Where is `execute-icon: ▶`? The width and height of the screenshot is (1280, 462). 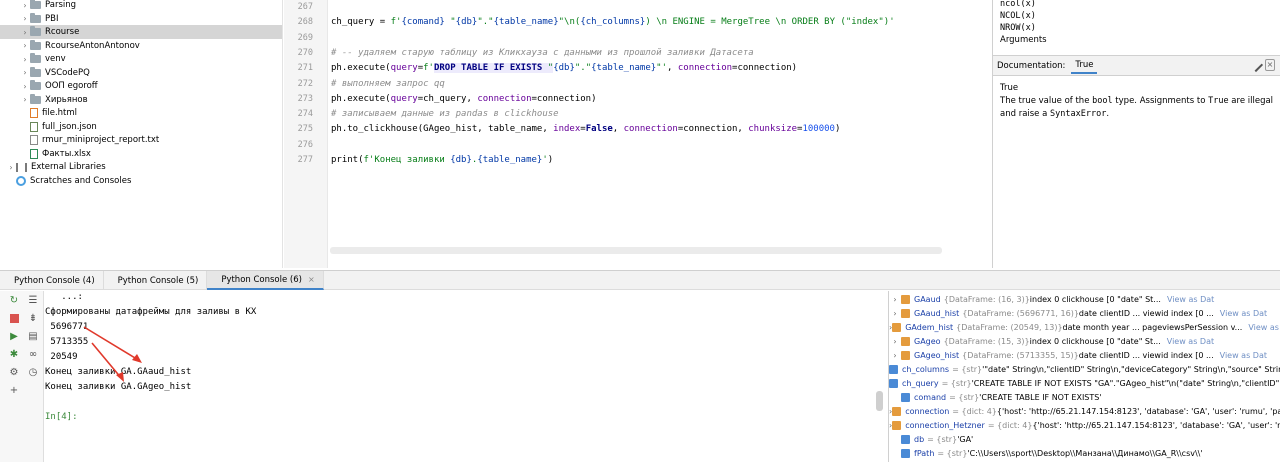
execute-icon: ▶ is located at coordinates (14, 337).